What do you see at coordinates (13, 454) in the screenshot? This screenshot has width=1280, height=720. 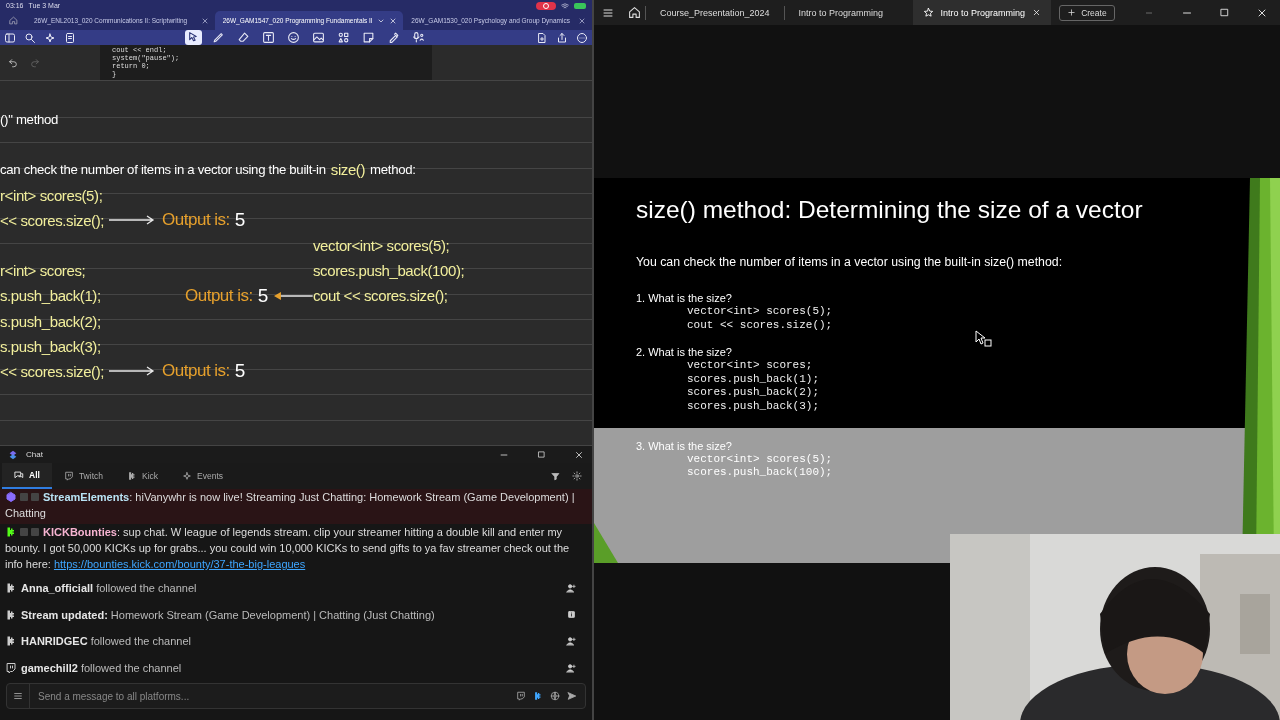 I see `app-logo` at bounding box center [13, 454].